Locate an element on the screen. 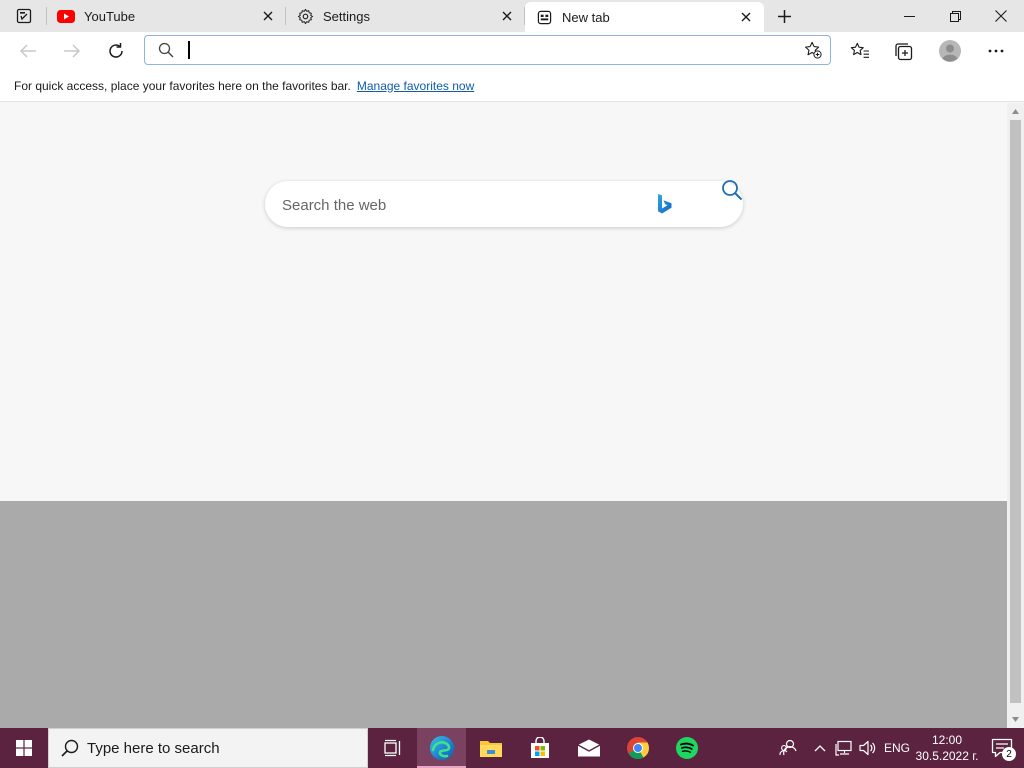 This screenshot has width=1024, height=768. profile-button is located at coordinates (950, 51).